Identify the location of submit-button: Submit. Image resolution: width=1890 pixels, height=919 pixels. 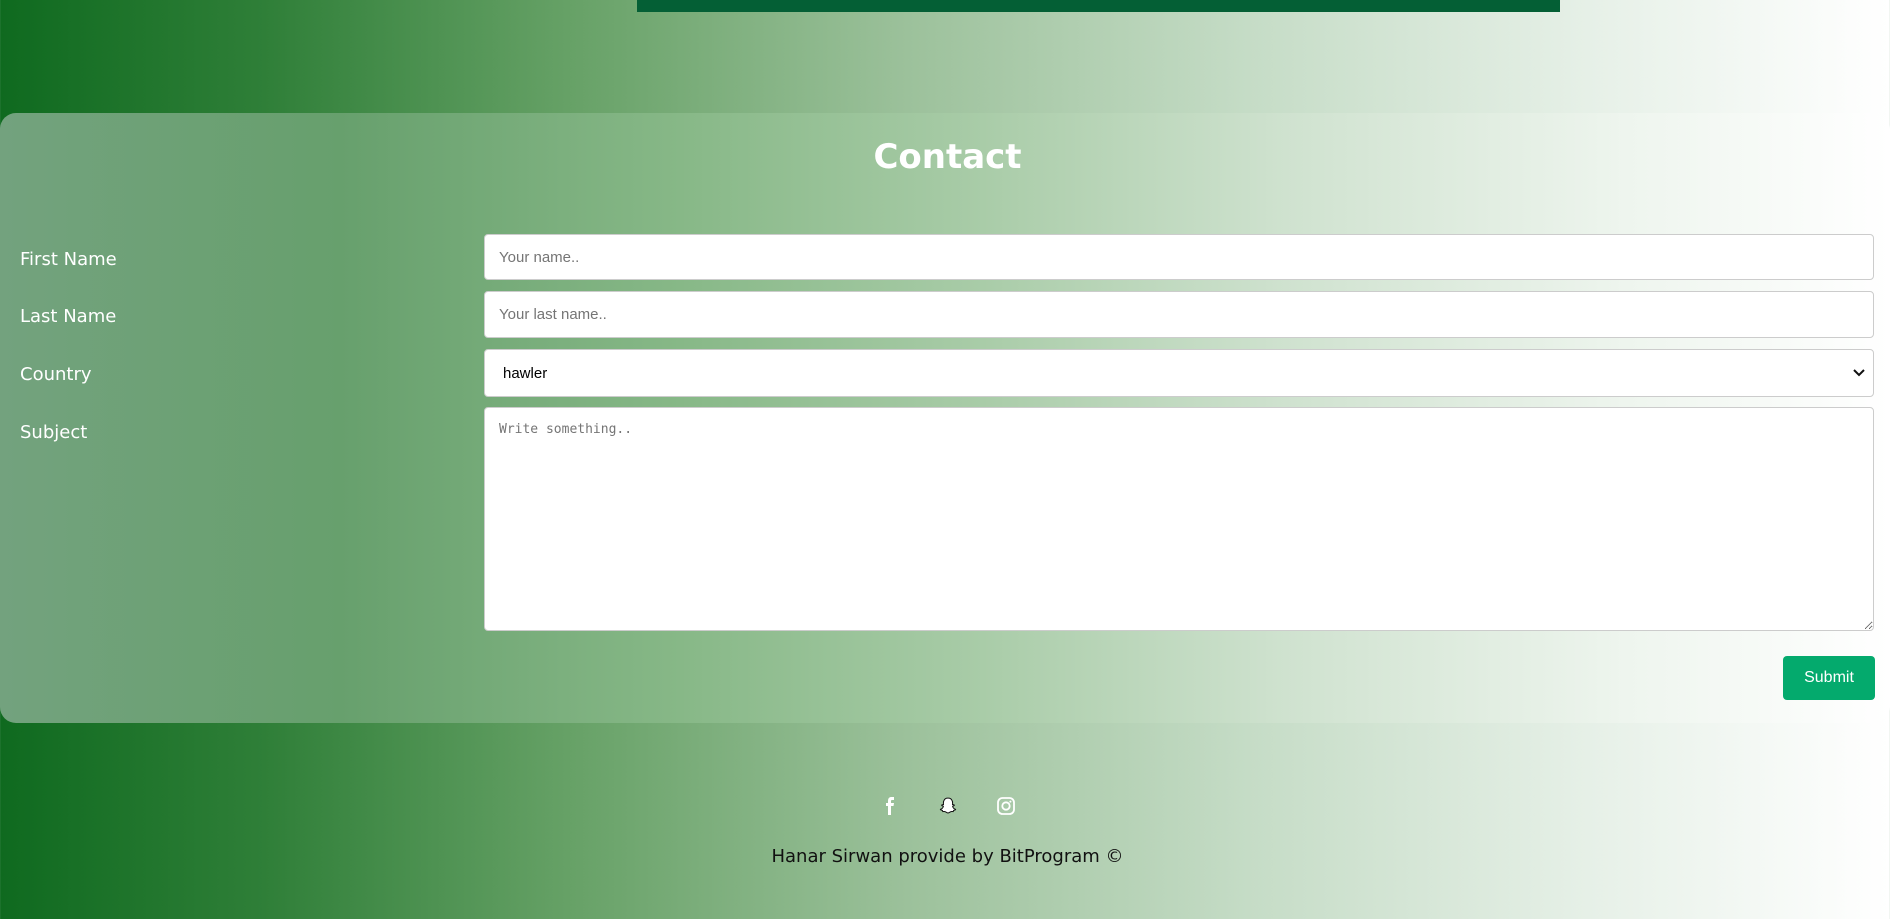
(1829, 678).